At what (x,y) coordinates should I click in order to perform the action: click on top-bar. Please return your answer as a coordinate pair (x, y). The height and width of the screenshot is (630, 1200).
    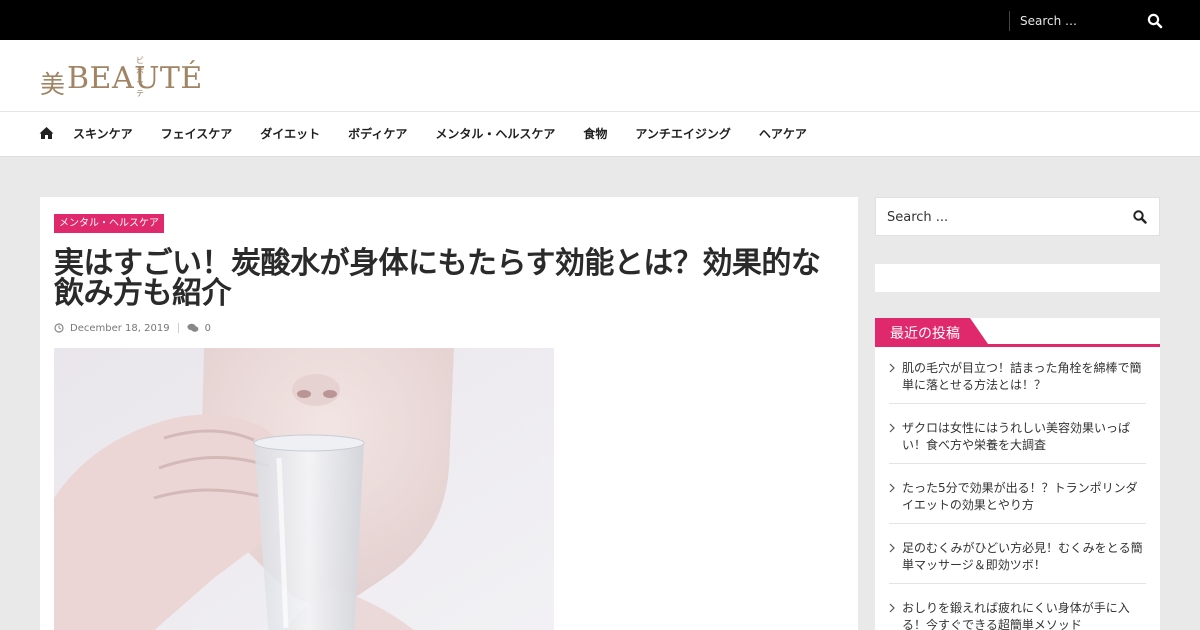
    Looking at the image, I should click on (600, 20).